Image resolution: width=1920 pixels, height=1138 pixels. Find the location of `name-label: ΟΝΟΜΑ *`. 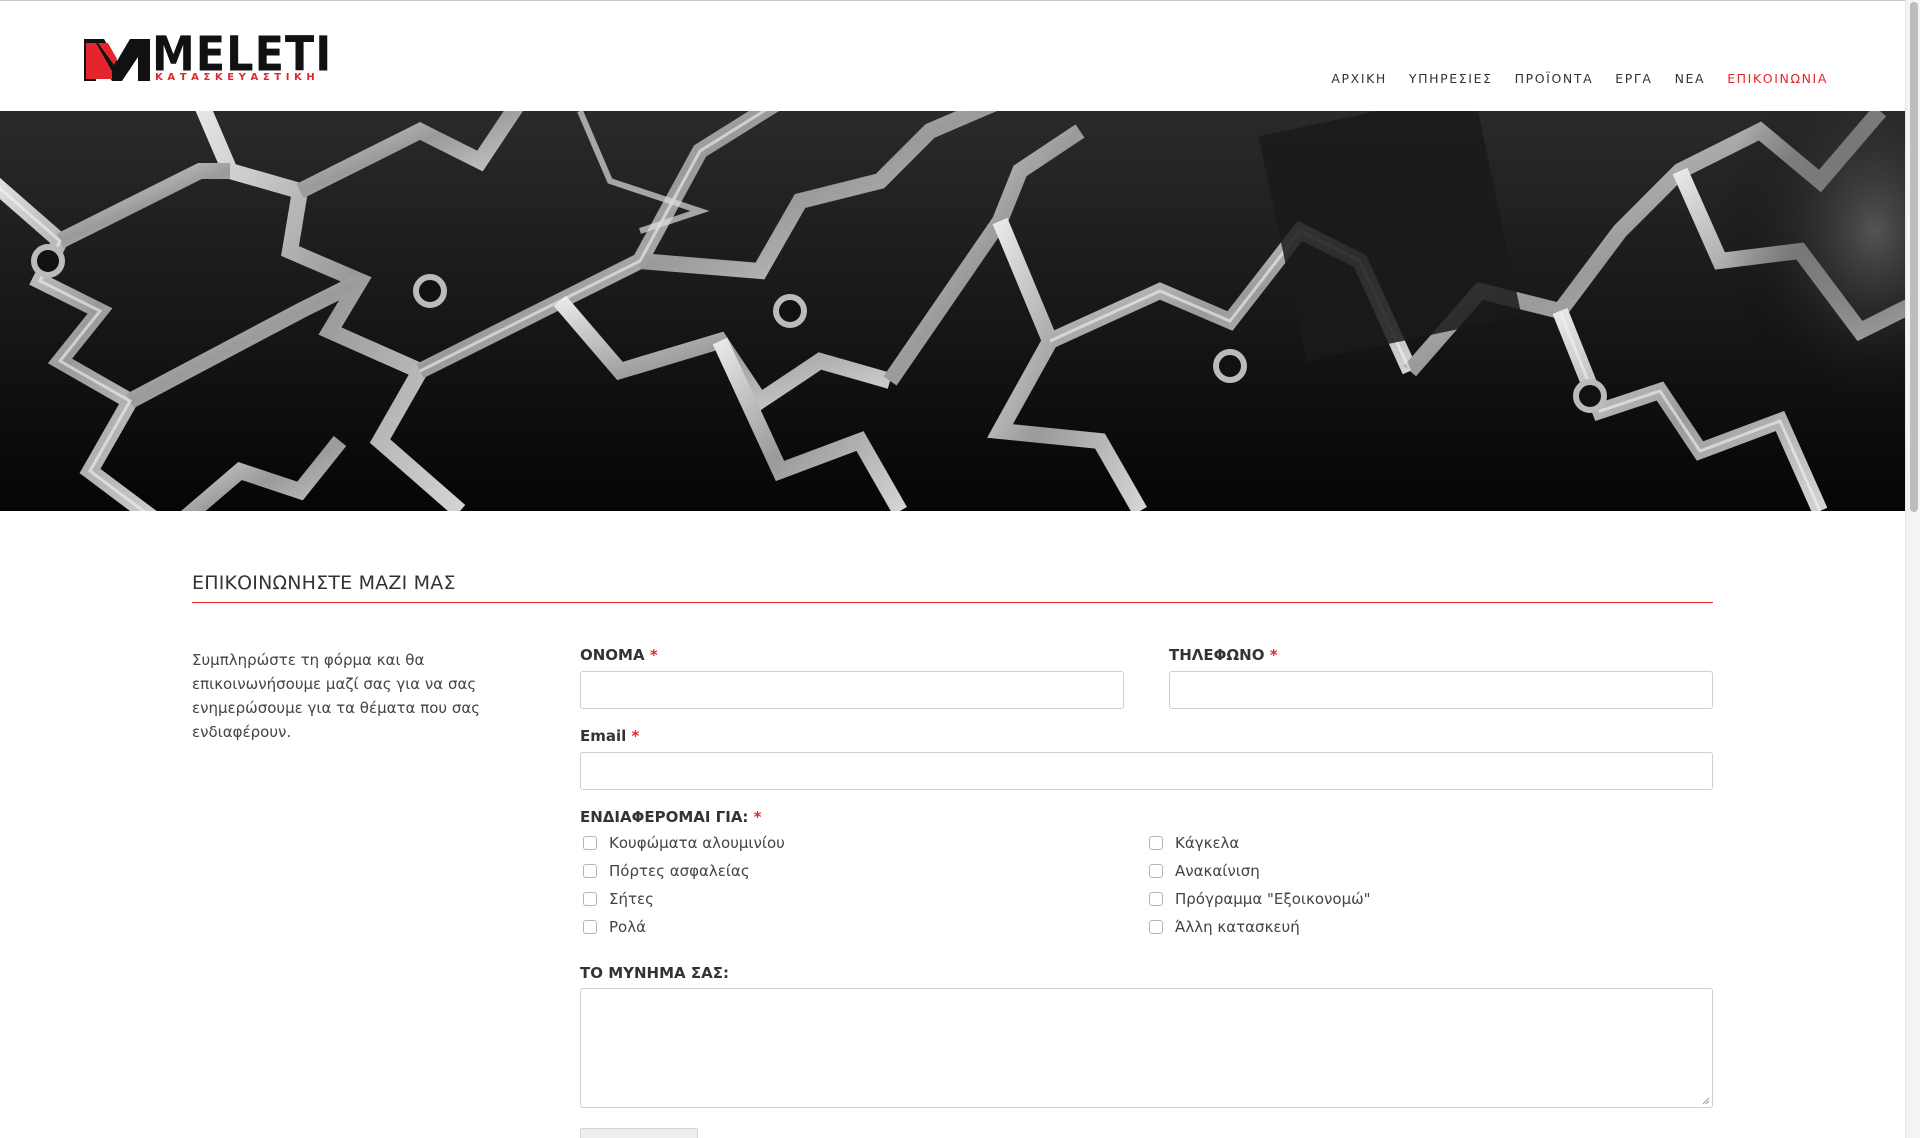

name-label: ΟΝΟΜΑ * is located at coordinates (619, 655).